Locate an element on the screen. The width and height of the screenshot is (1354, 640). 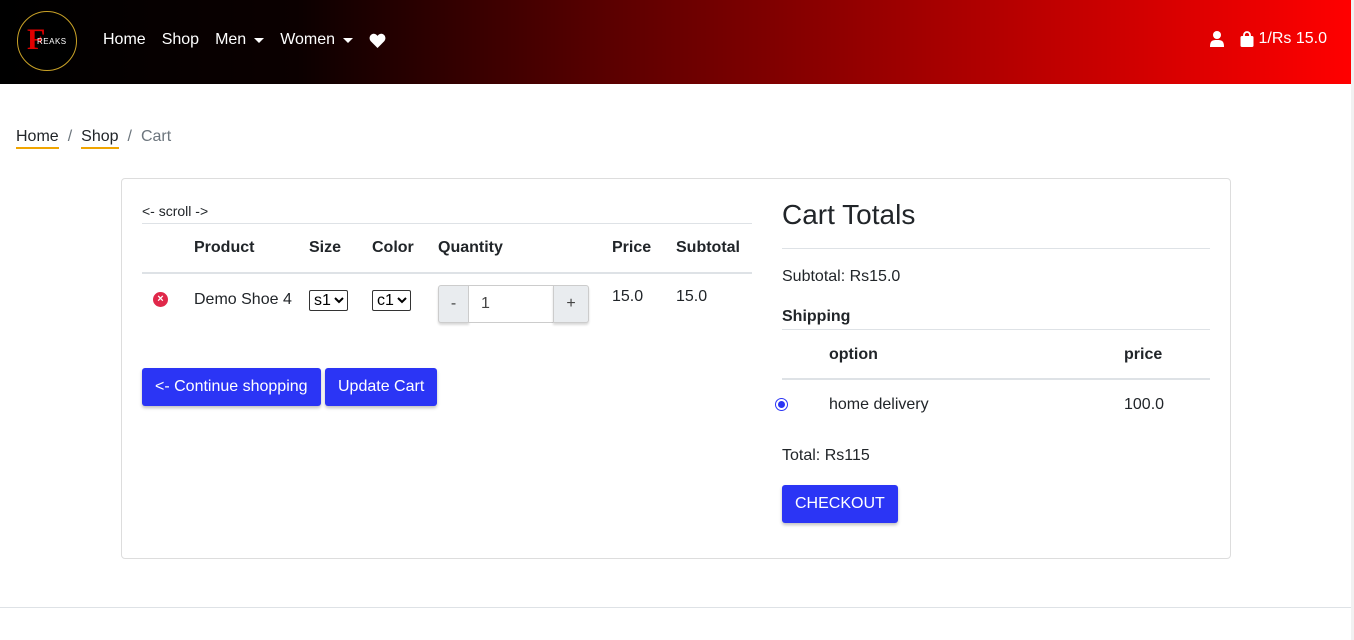
nav-women: Women is located at coordinates (317, 40).